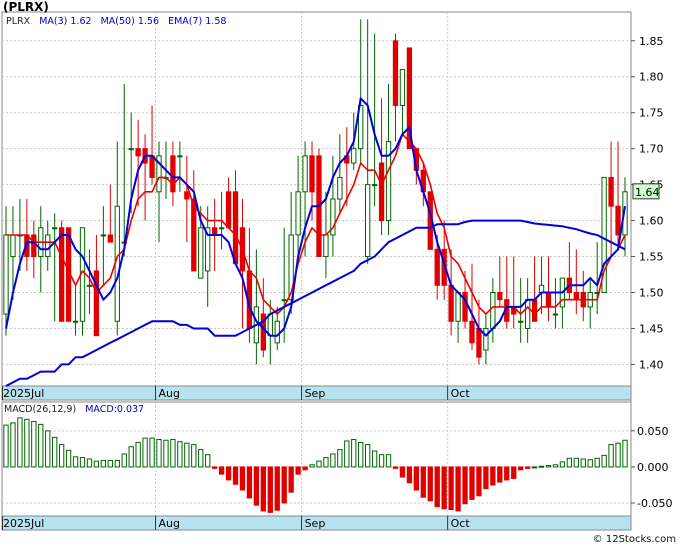 Image resolution: width=680 pixels, height=550 pixels. What do you see at coordinates (651, 257) in the screenshot?
I see `price-y-tick-label: 1.55` at bounding box center [651, 257].